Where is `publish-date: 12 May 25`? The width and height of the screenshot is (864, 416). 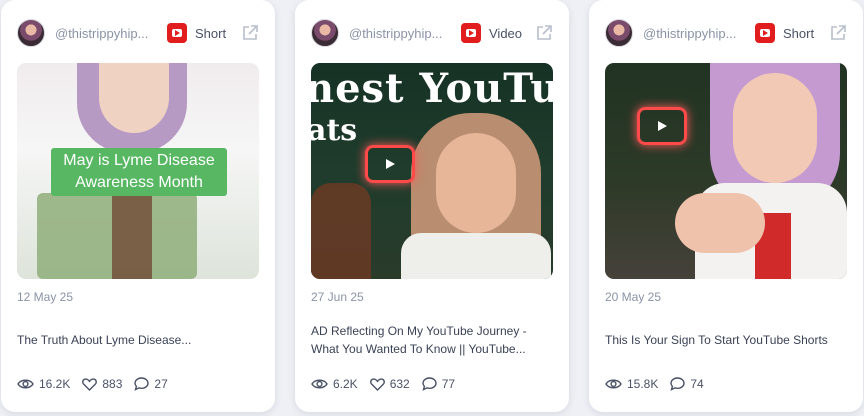
publish-date: 12 May 25 is located at coordinates (45, 297).